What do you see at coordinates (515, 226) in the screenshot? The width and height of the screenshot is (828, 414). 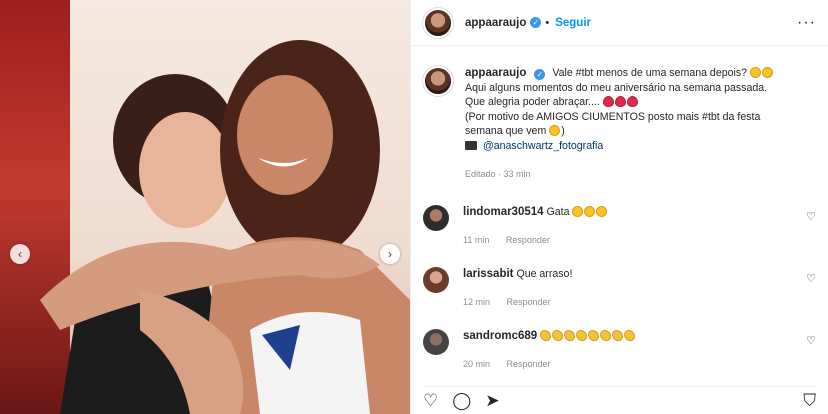 I see `comment-item: lindomar30514 Gata 11 min Responder` at bounding box center [515, 226].